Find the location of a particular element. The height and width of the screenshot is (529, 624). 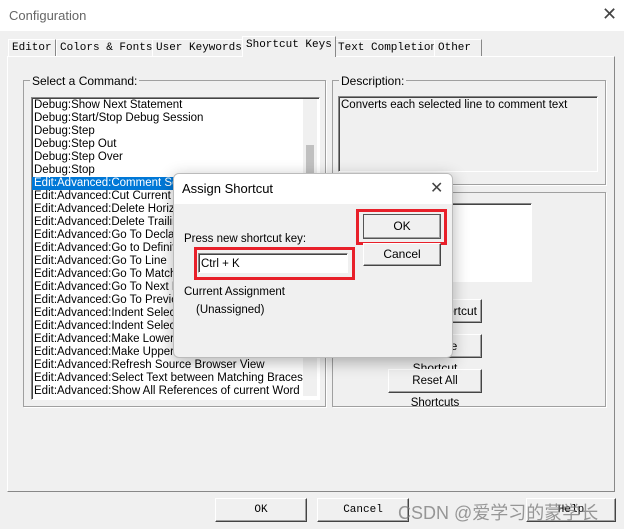

cancel-button: Cancel is located at coordinates (363, 510).